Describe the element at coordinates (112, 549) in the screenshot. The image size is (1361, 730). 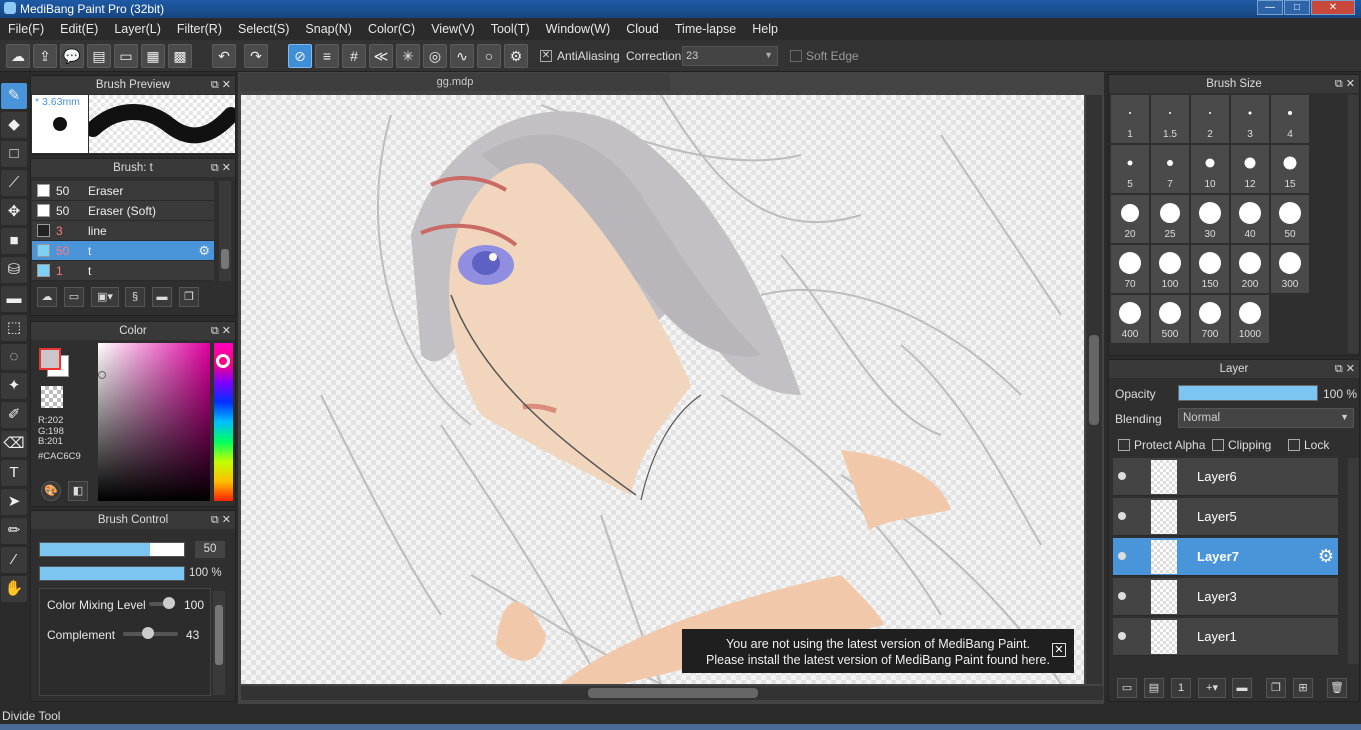
I see `brush-size-slider` at that location.